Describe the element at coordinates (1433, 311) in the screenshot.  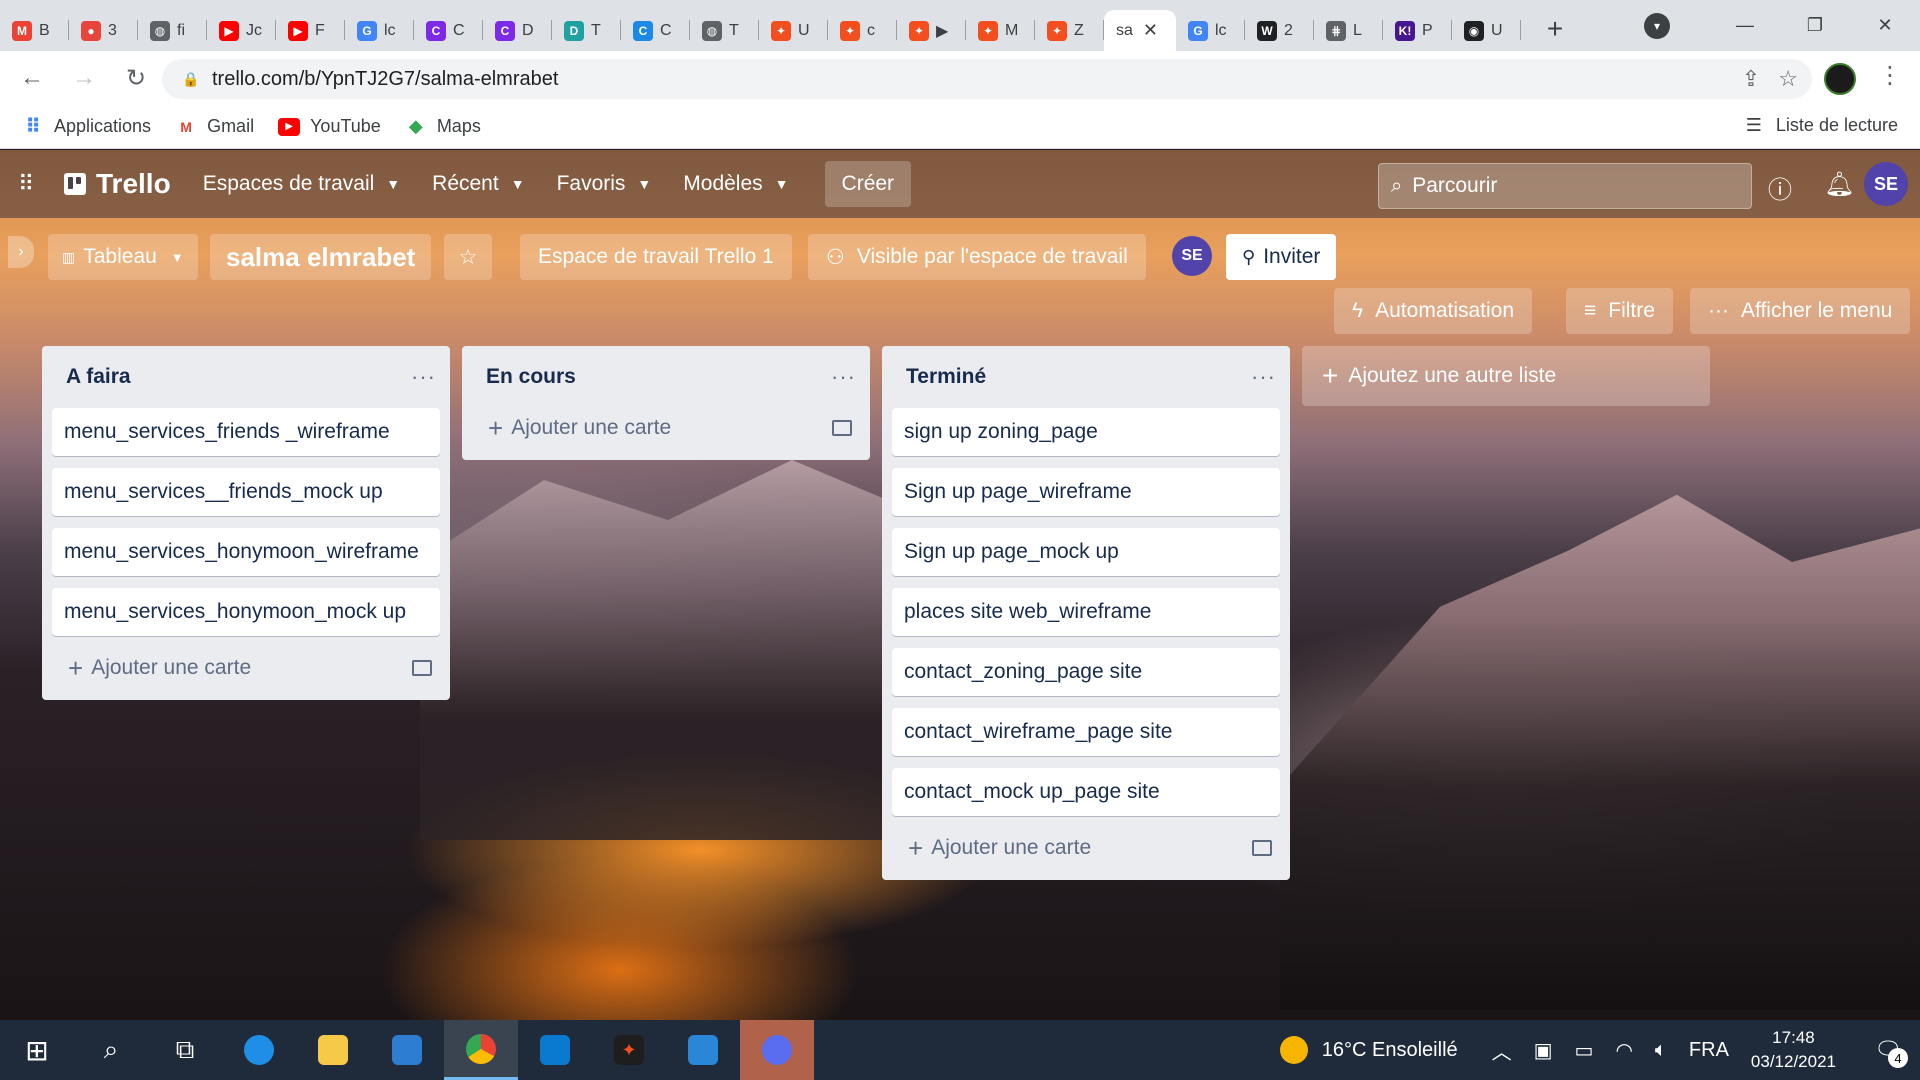
I see `automation-button: ϟ Automatisation` at that location.